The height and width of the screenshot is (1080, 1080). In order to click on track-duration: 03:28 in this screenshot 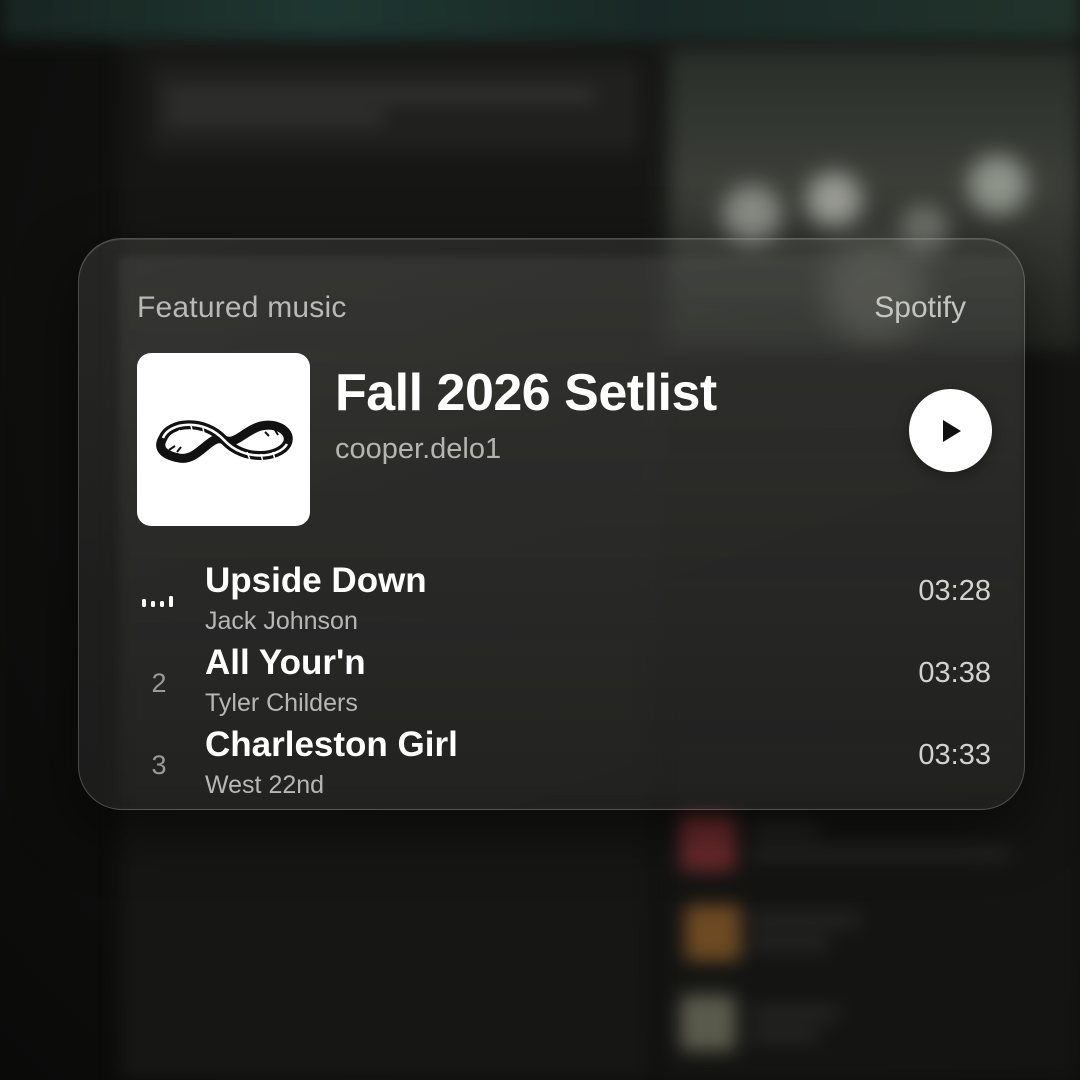, I will do `click(954, 591)`.